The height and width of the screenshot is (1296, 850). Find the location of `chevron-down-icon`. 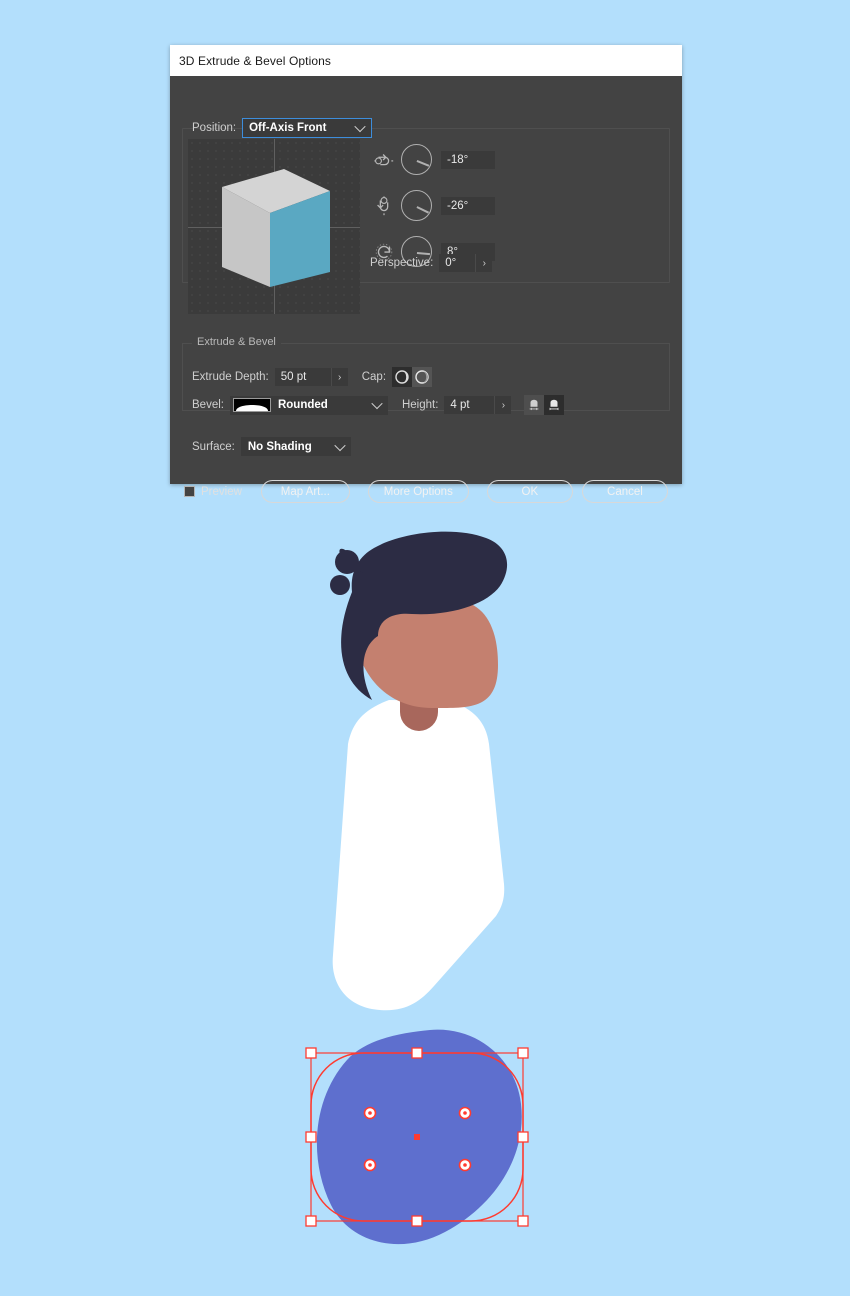

chevron-down-icon is located at coordinates (360, 126).